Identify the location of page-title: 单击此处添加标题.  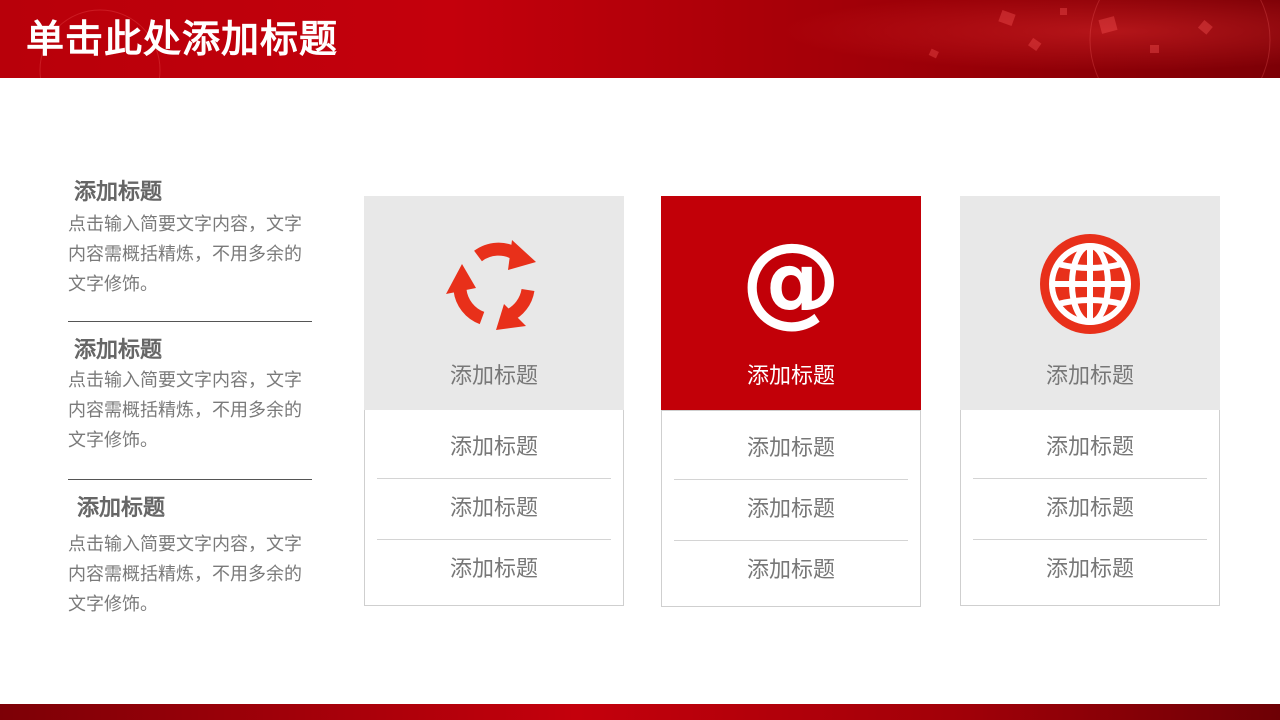
(182, 39).